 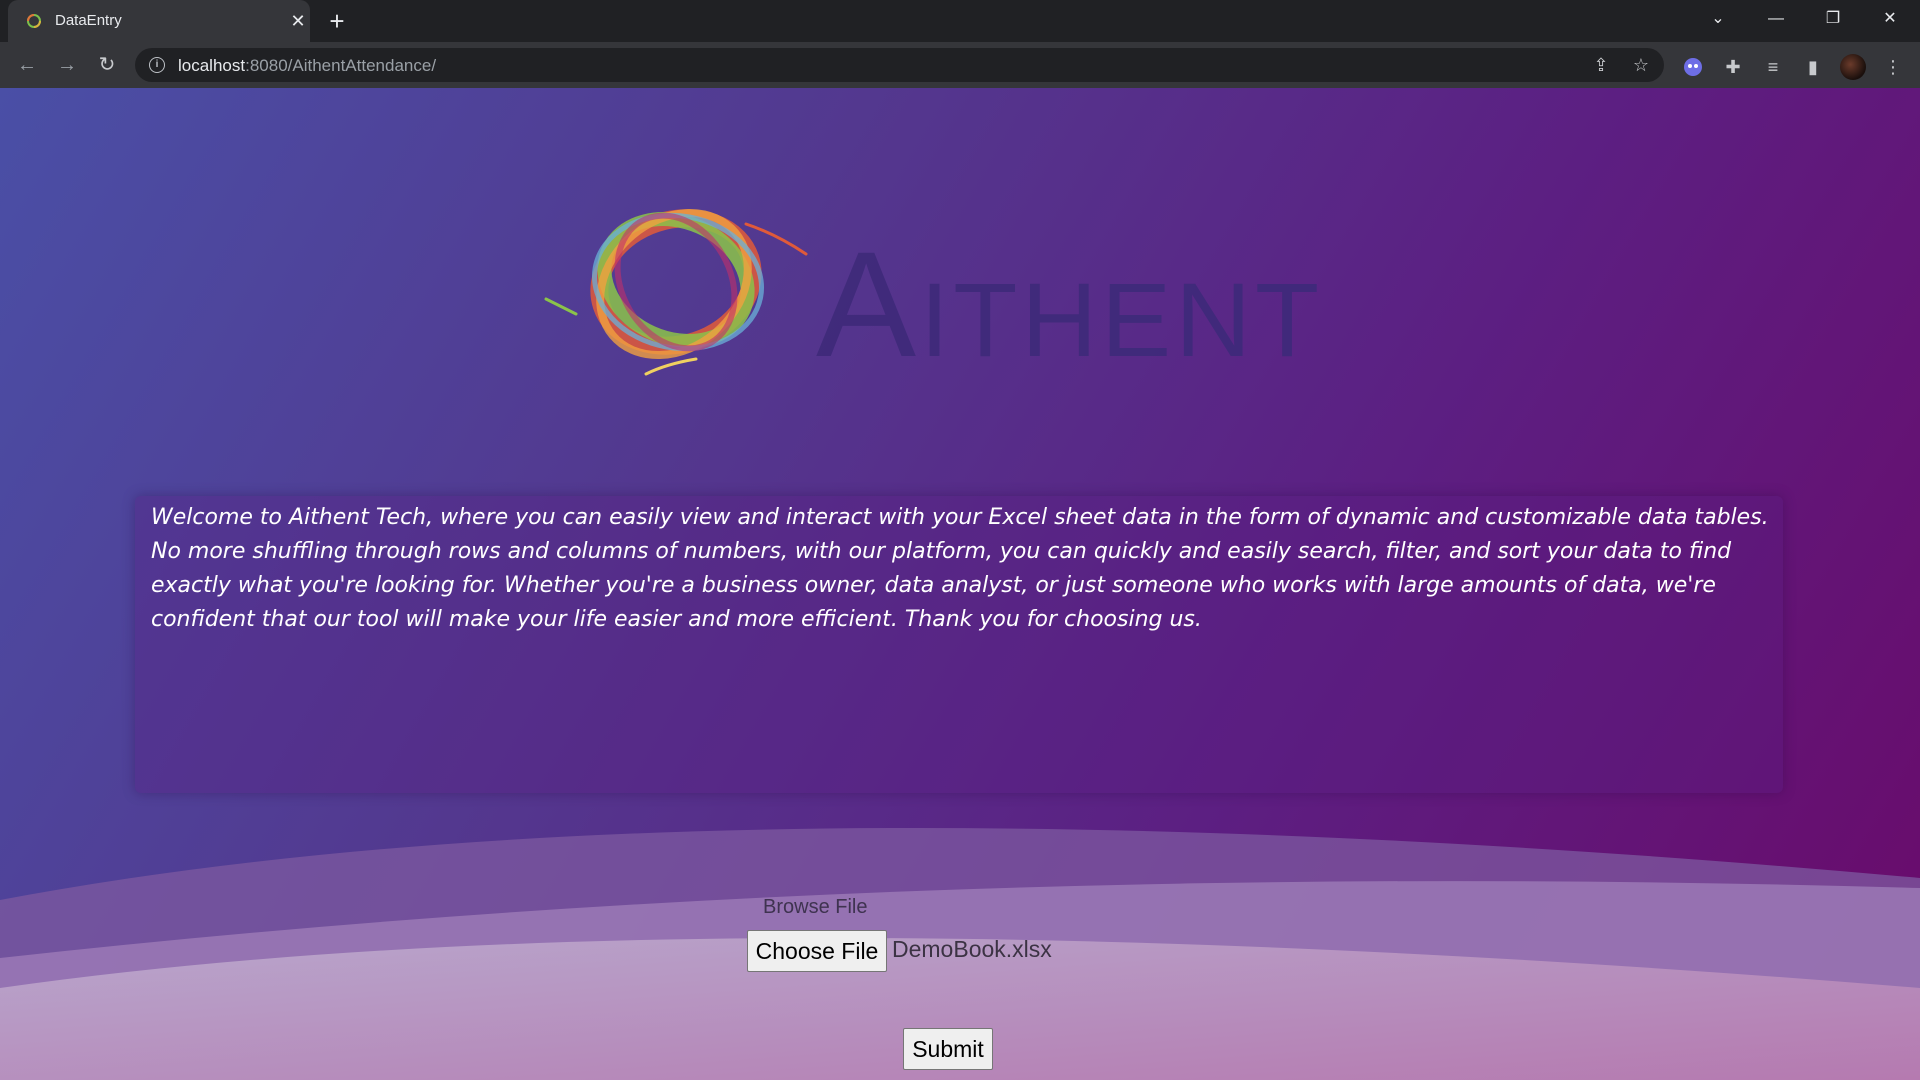 I want to click on logo-swirl-icon, so click(x=676, y=292).